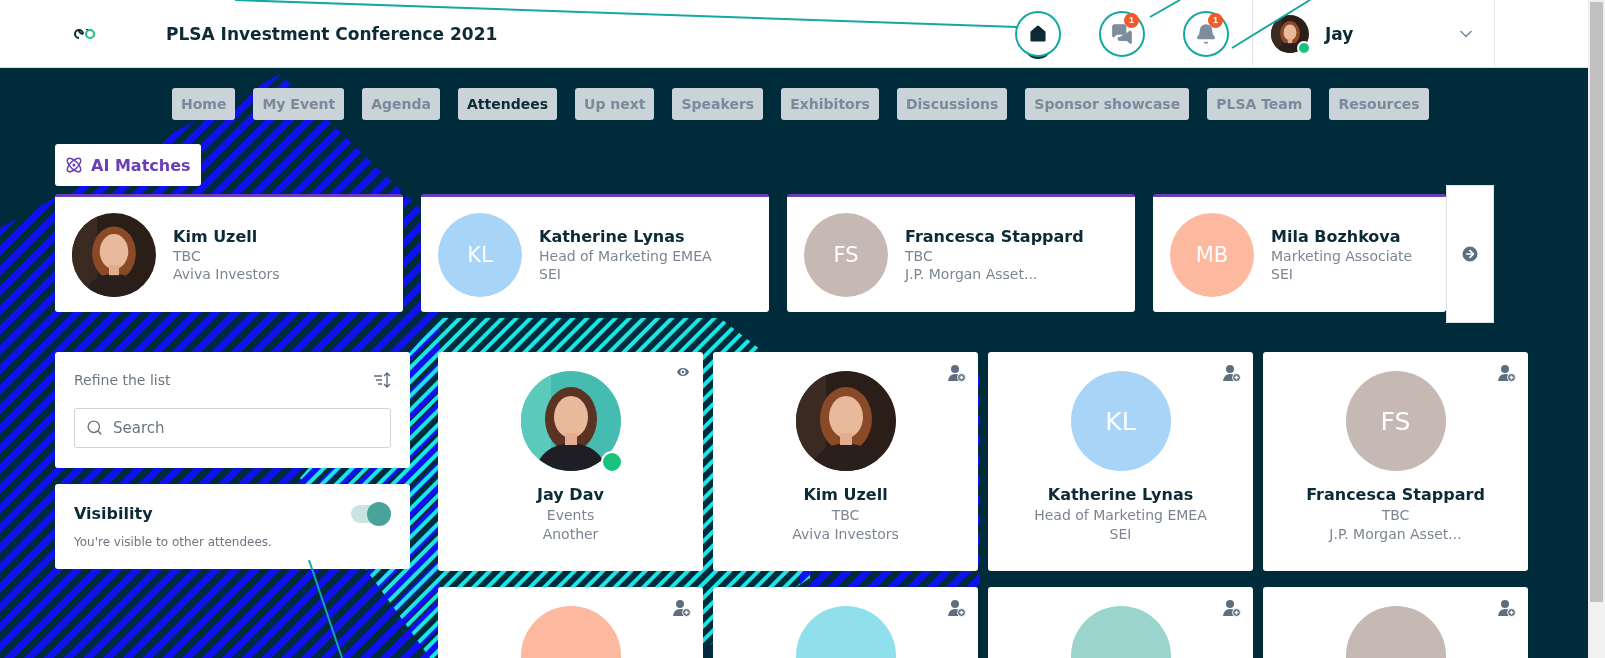 The height and width of the screenshot is (658, 1605). What do you see at coordinates (299, 104) in the screenshot?
I see `nav-tab: My Event` at bounding box center [299, 104].